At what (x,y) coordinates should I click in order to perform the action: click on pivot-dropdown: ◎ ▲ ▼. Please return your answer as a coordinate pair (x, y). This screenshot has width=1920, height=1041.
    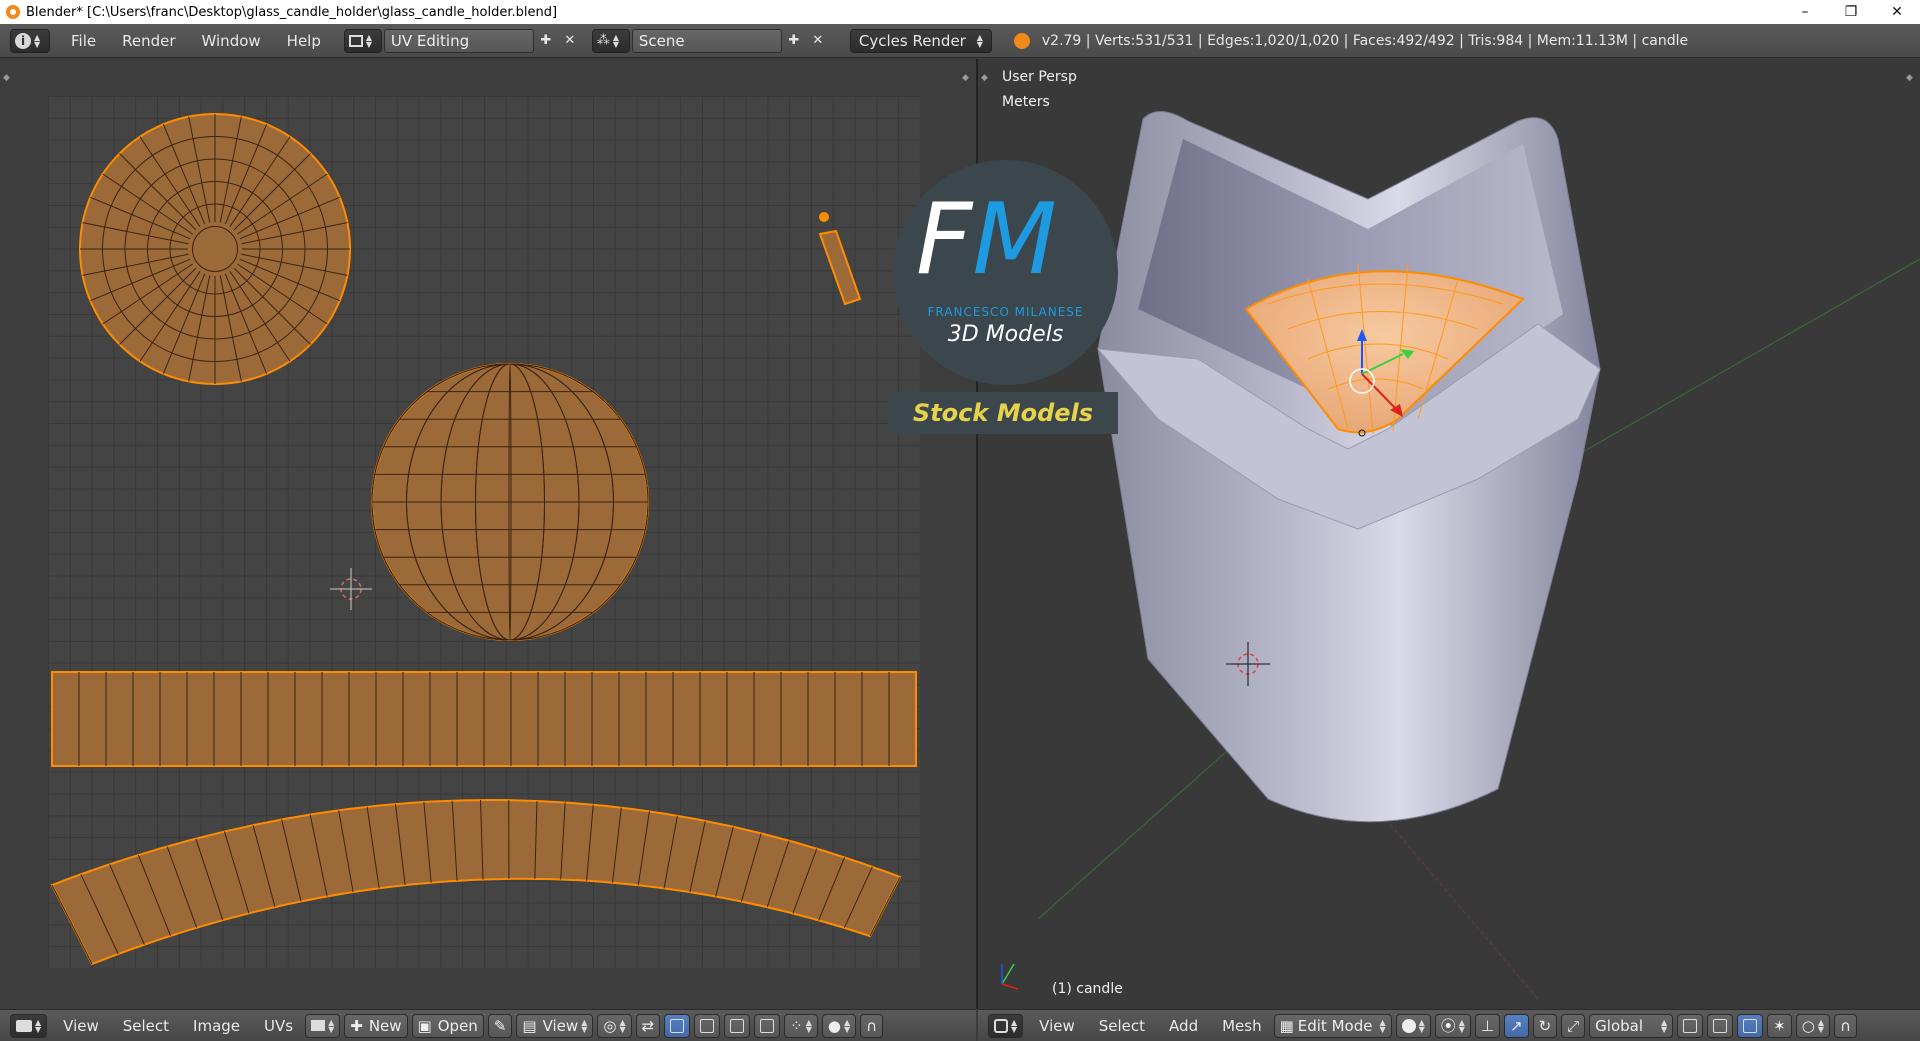
    Looking at the image, I should click on (614, 1025).